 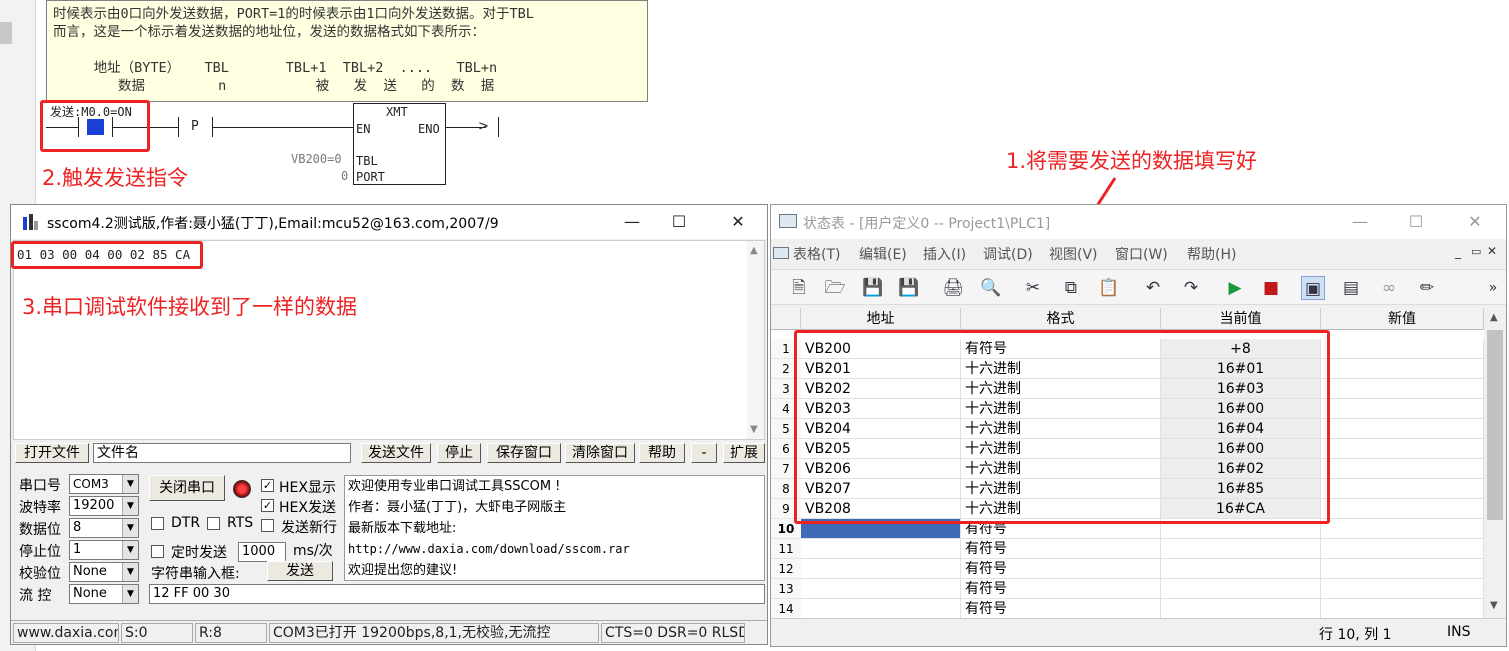 I want to click on dtr-checkbox, so click(x=157, y=523).